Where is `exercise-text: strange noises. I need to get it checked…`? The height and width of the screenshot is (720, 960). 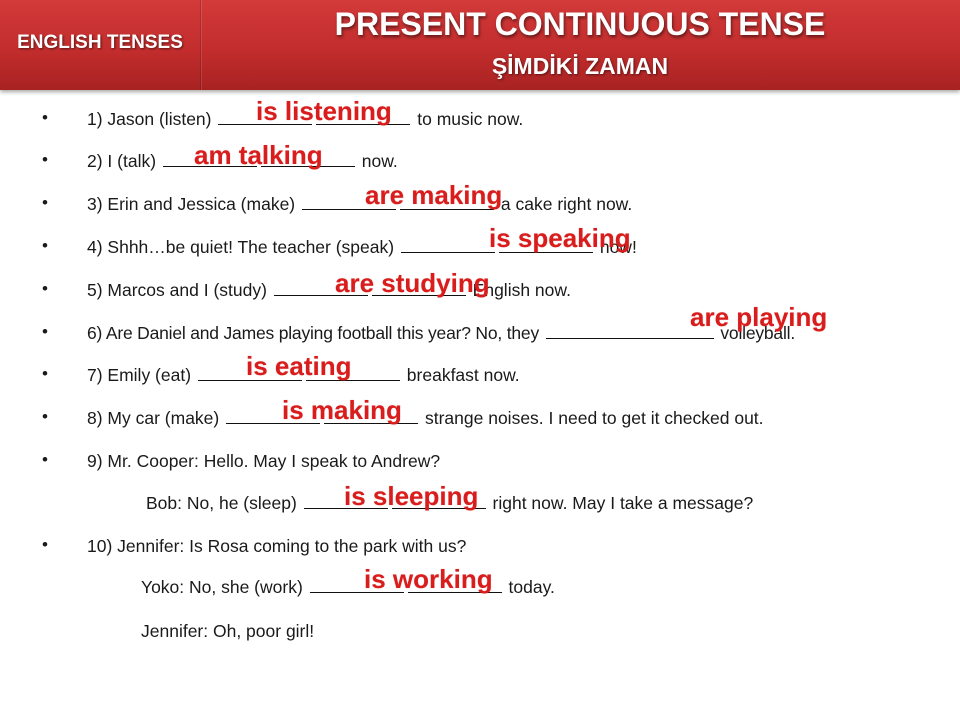 exercise-text: strange noises. I need to get it checked… is located at coordinates (594, 418).